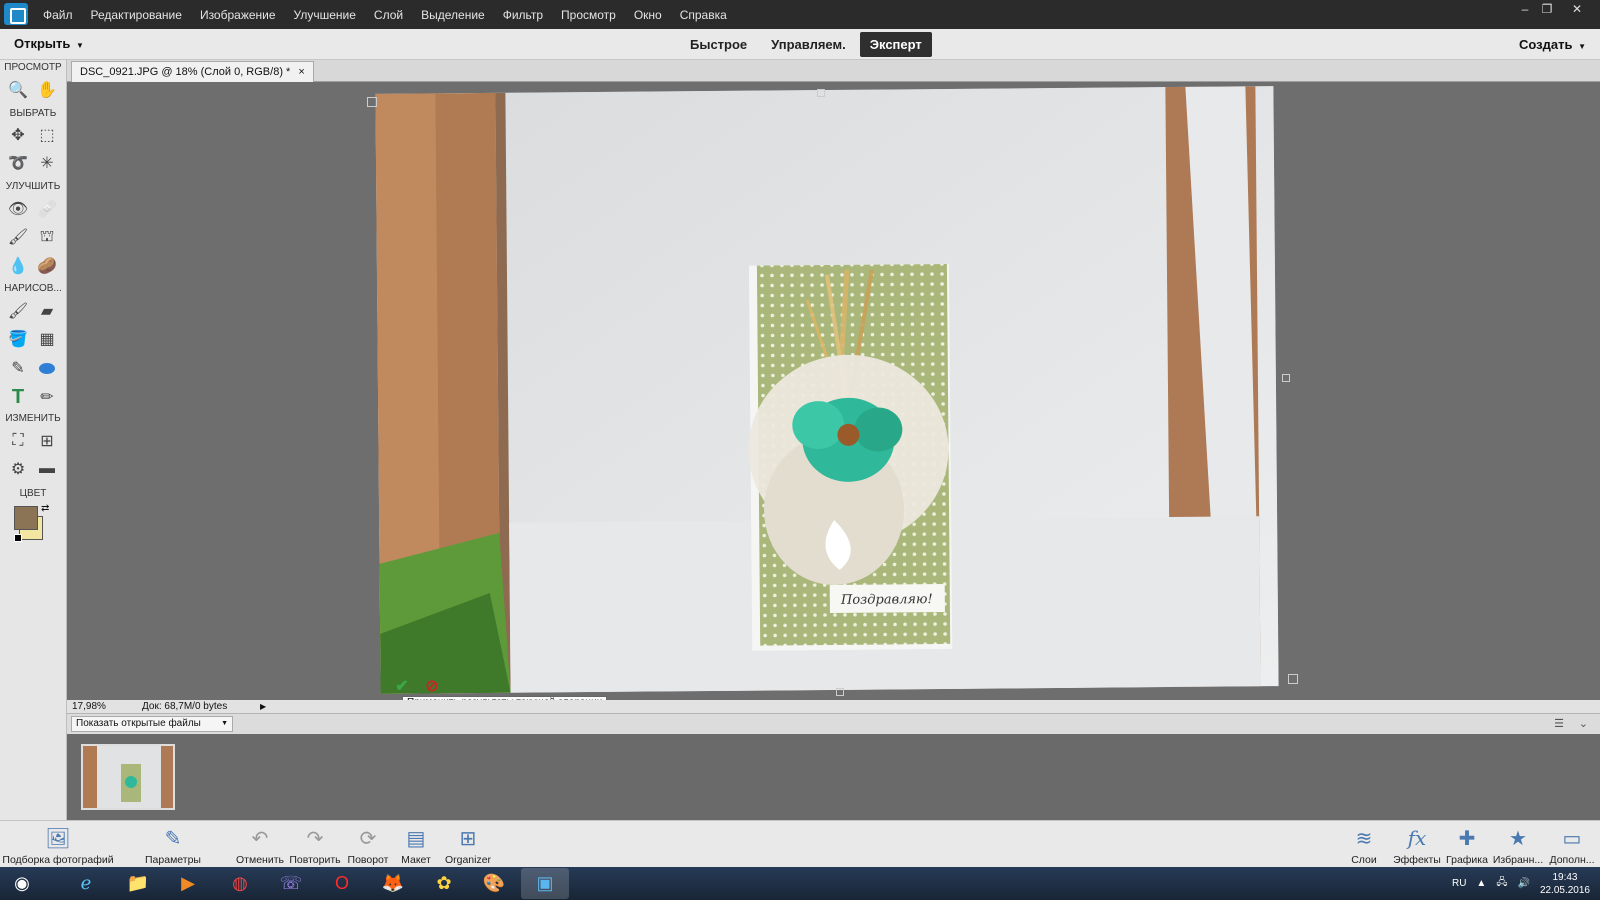 This screenshot has height=900, width=1600. I want to click on undo-button: ↶ Отменить, so click(260, 845).